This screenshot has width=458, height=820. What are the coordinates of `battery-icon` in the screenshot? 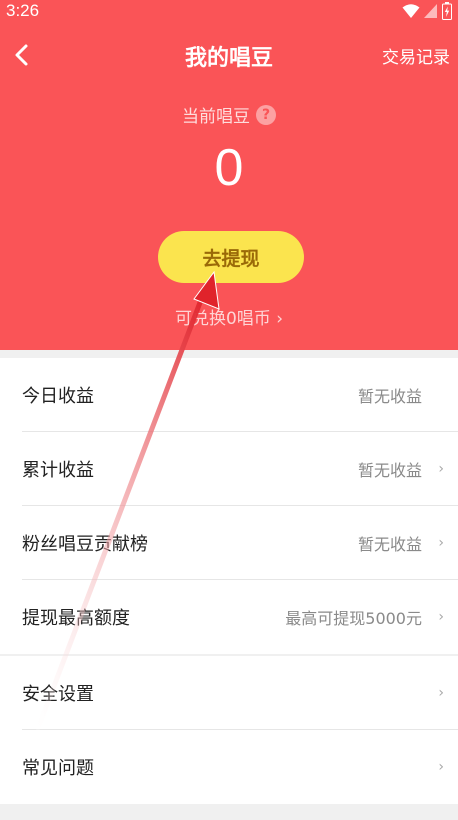 It's located at (447, 11).